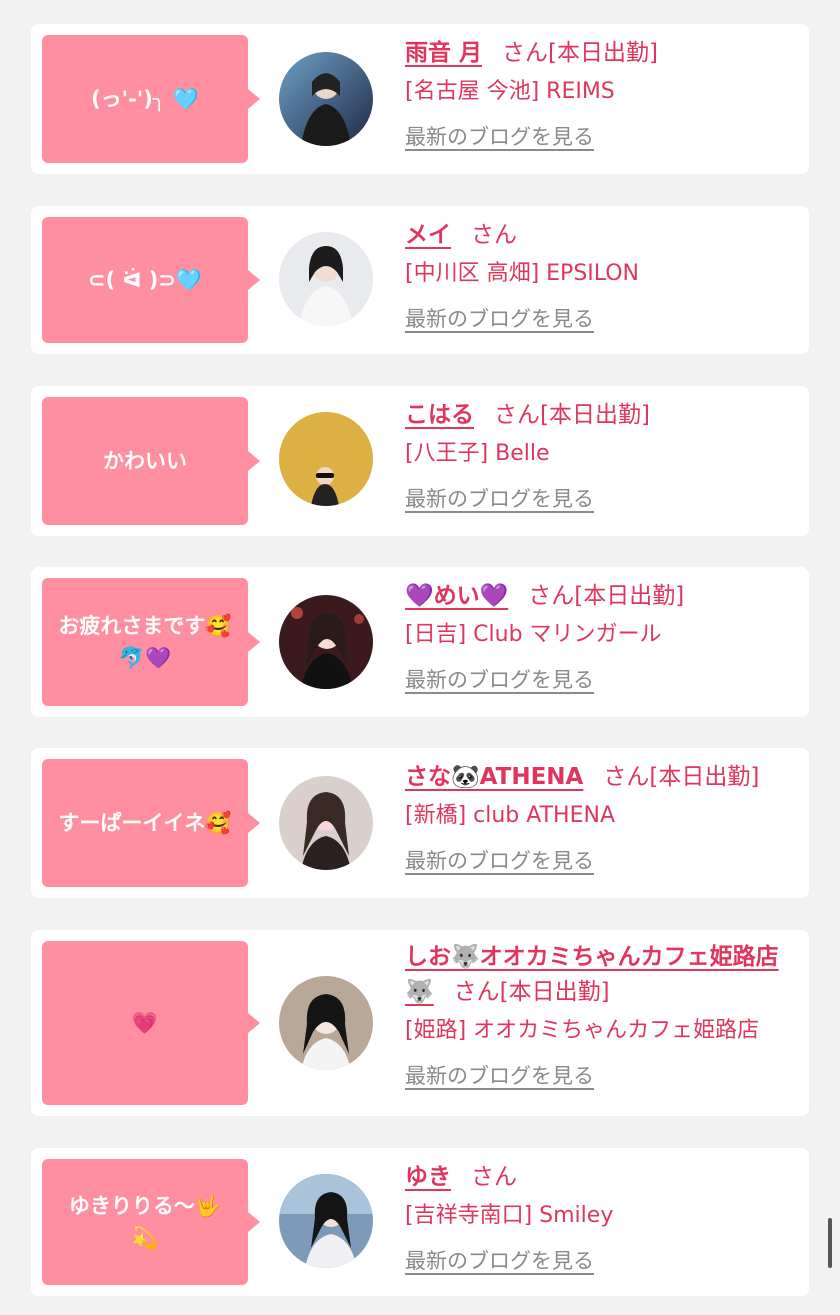  I want to click on comment-bubble: かわいい, so click(151, 461).